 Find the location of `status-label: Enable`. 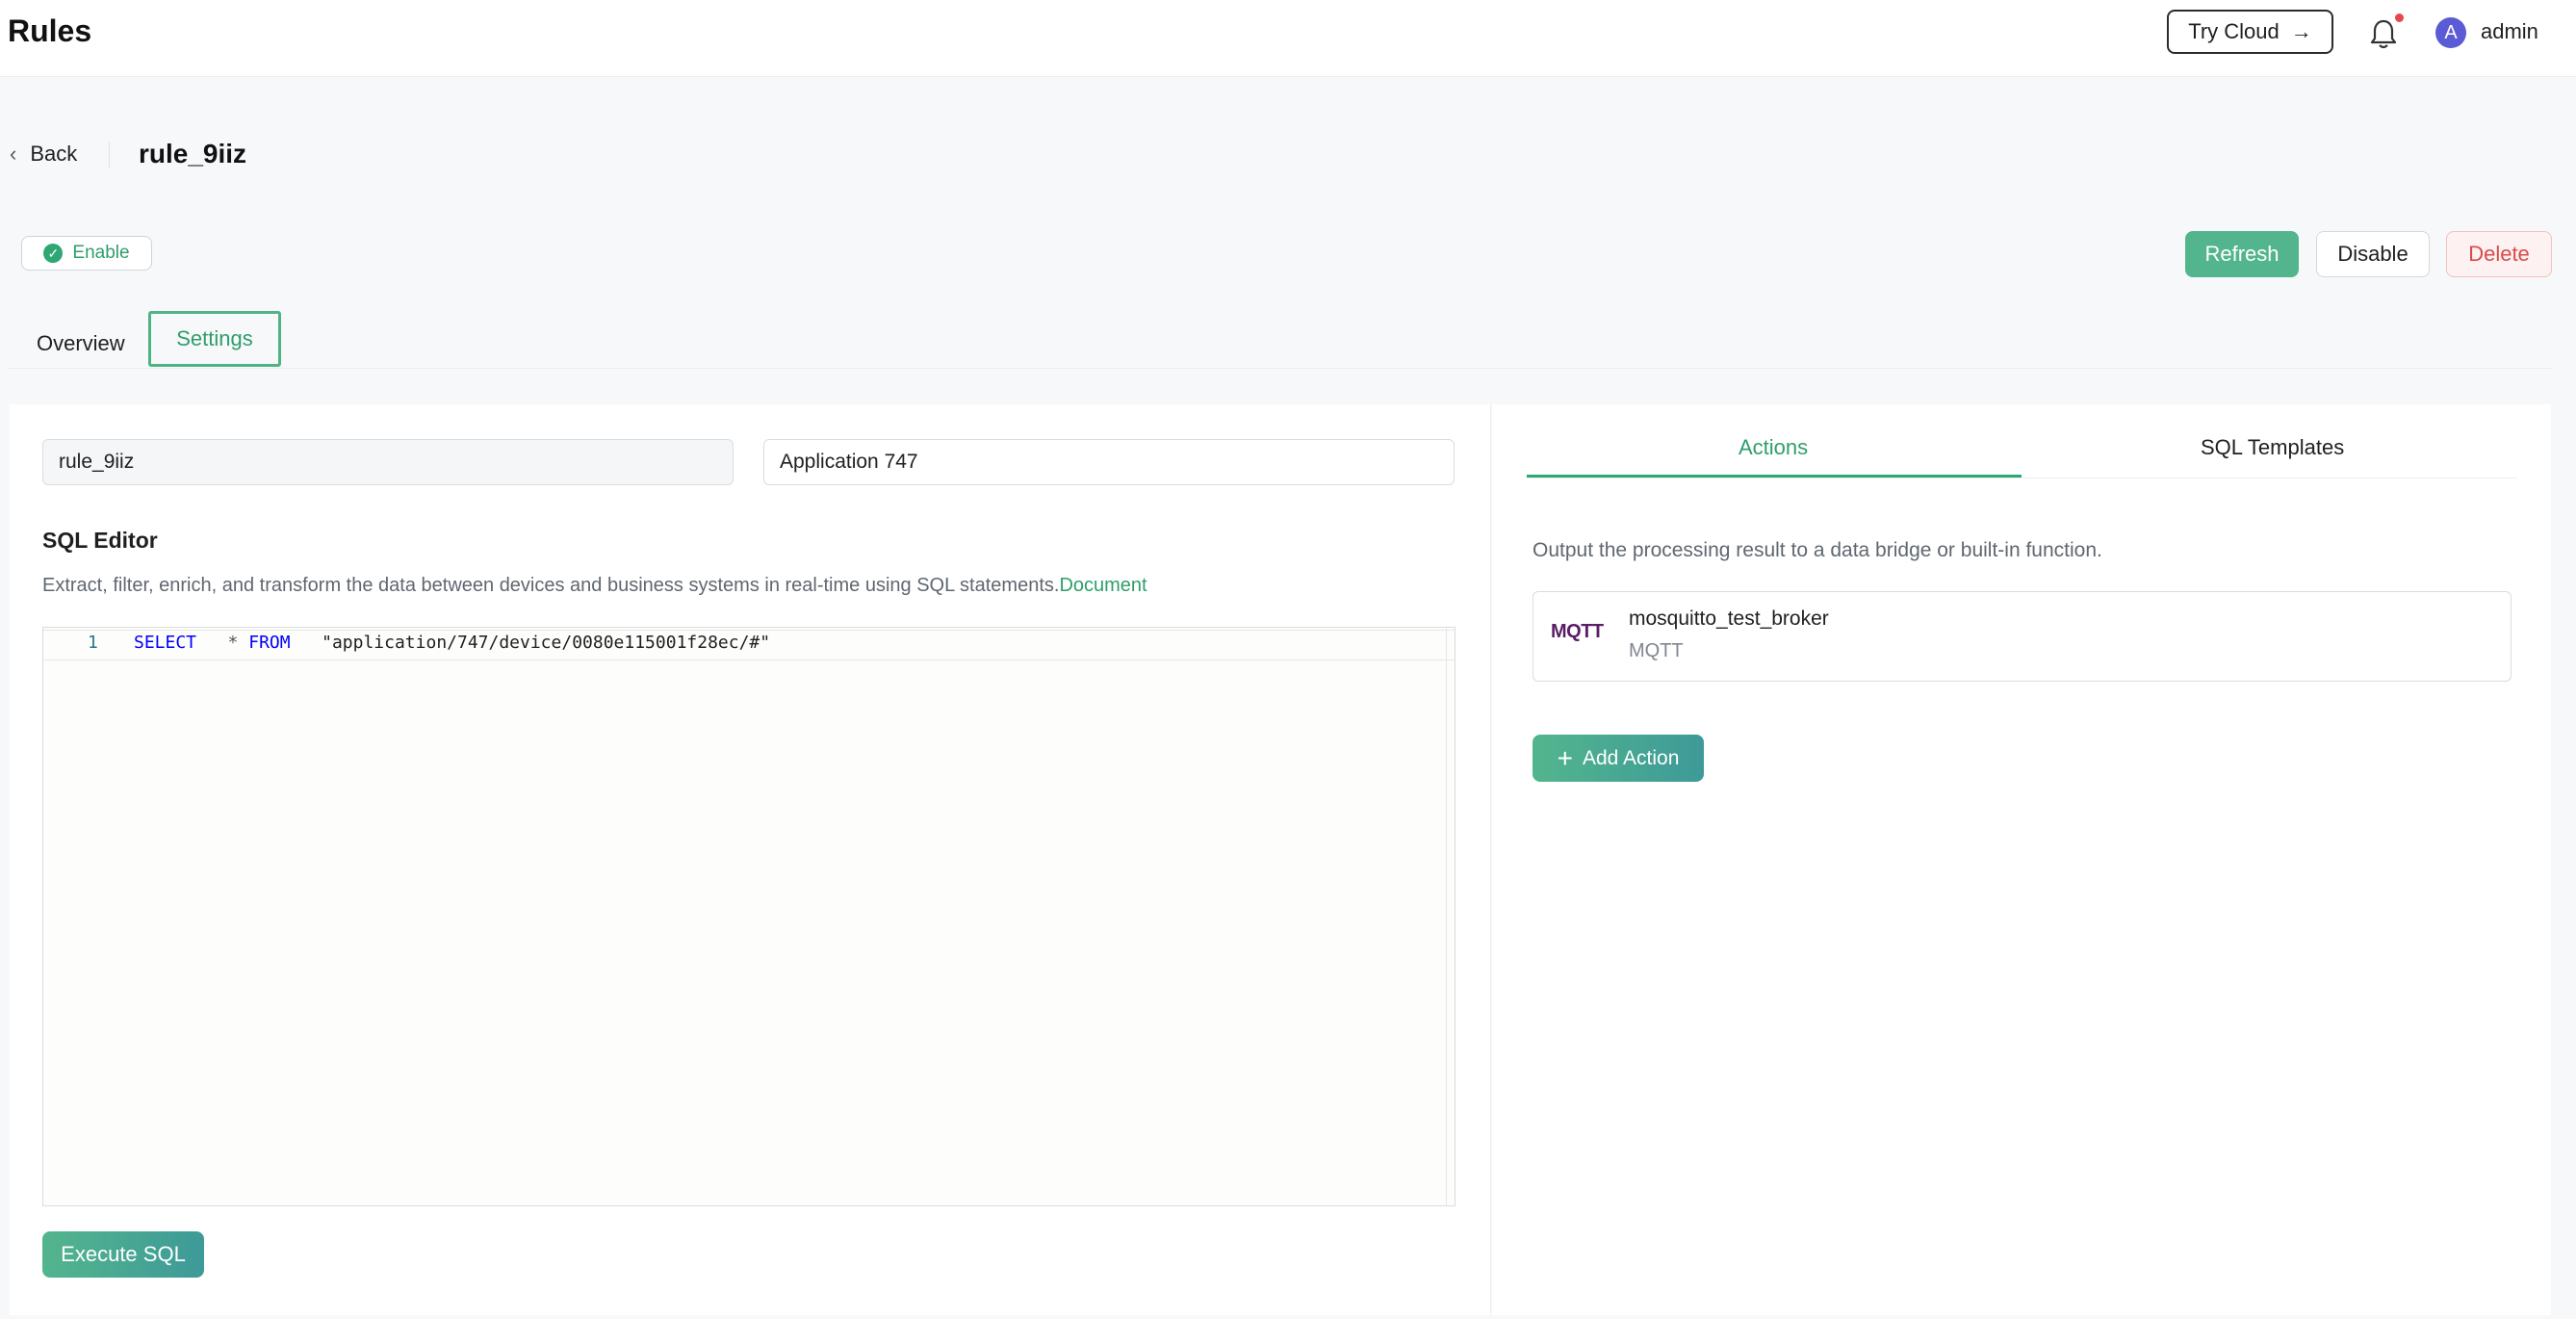

status-label: Enable is located at coordinates (101, 253).